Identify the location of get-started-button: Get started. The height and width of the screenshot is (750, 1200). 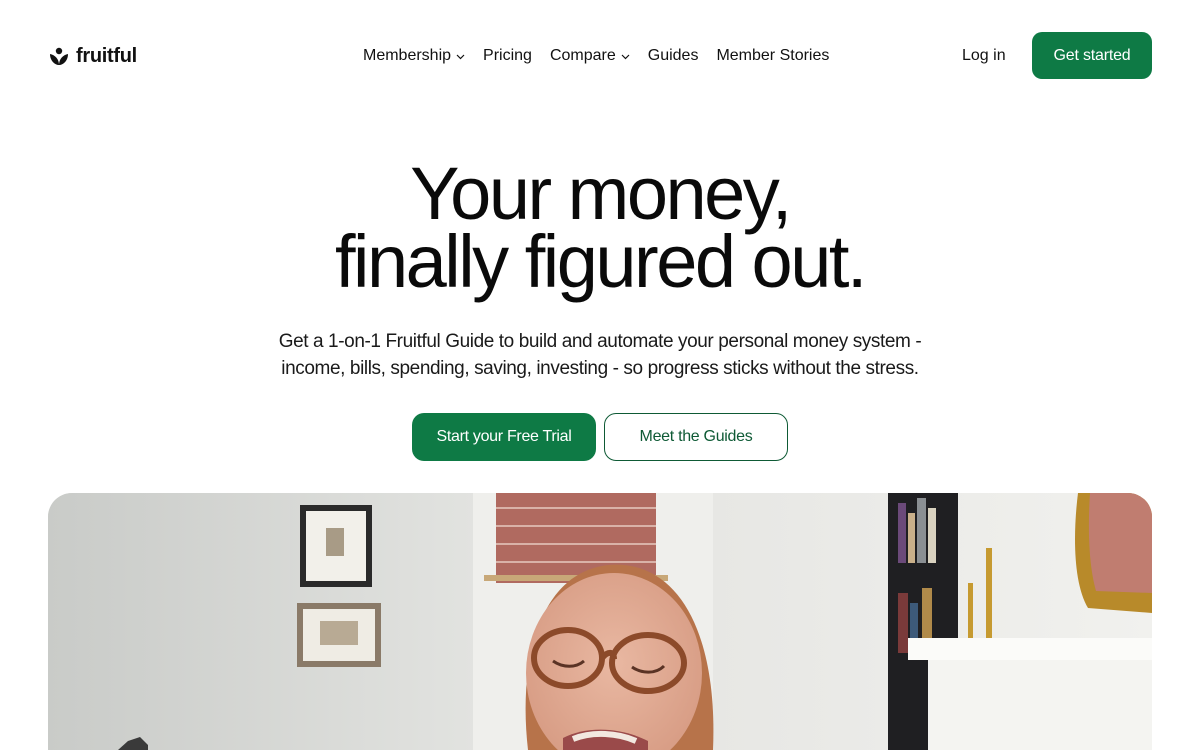
(1092, 55).